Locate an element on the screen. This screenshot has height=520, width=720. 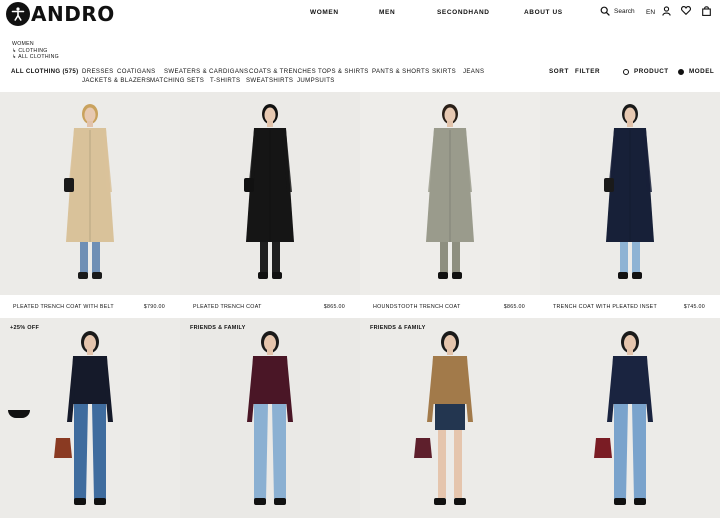
accessibility-icon is located at coordinates (18, 14).